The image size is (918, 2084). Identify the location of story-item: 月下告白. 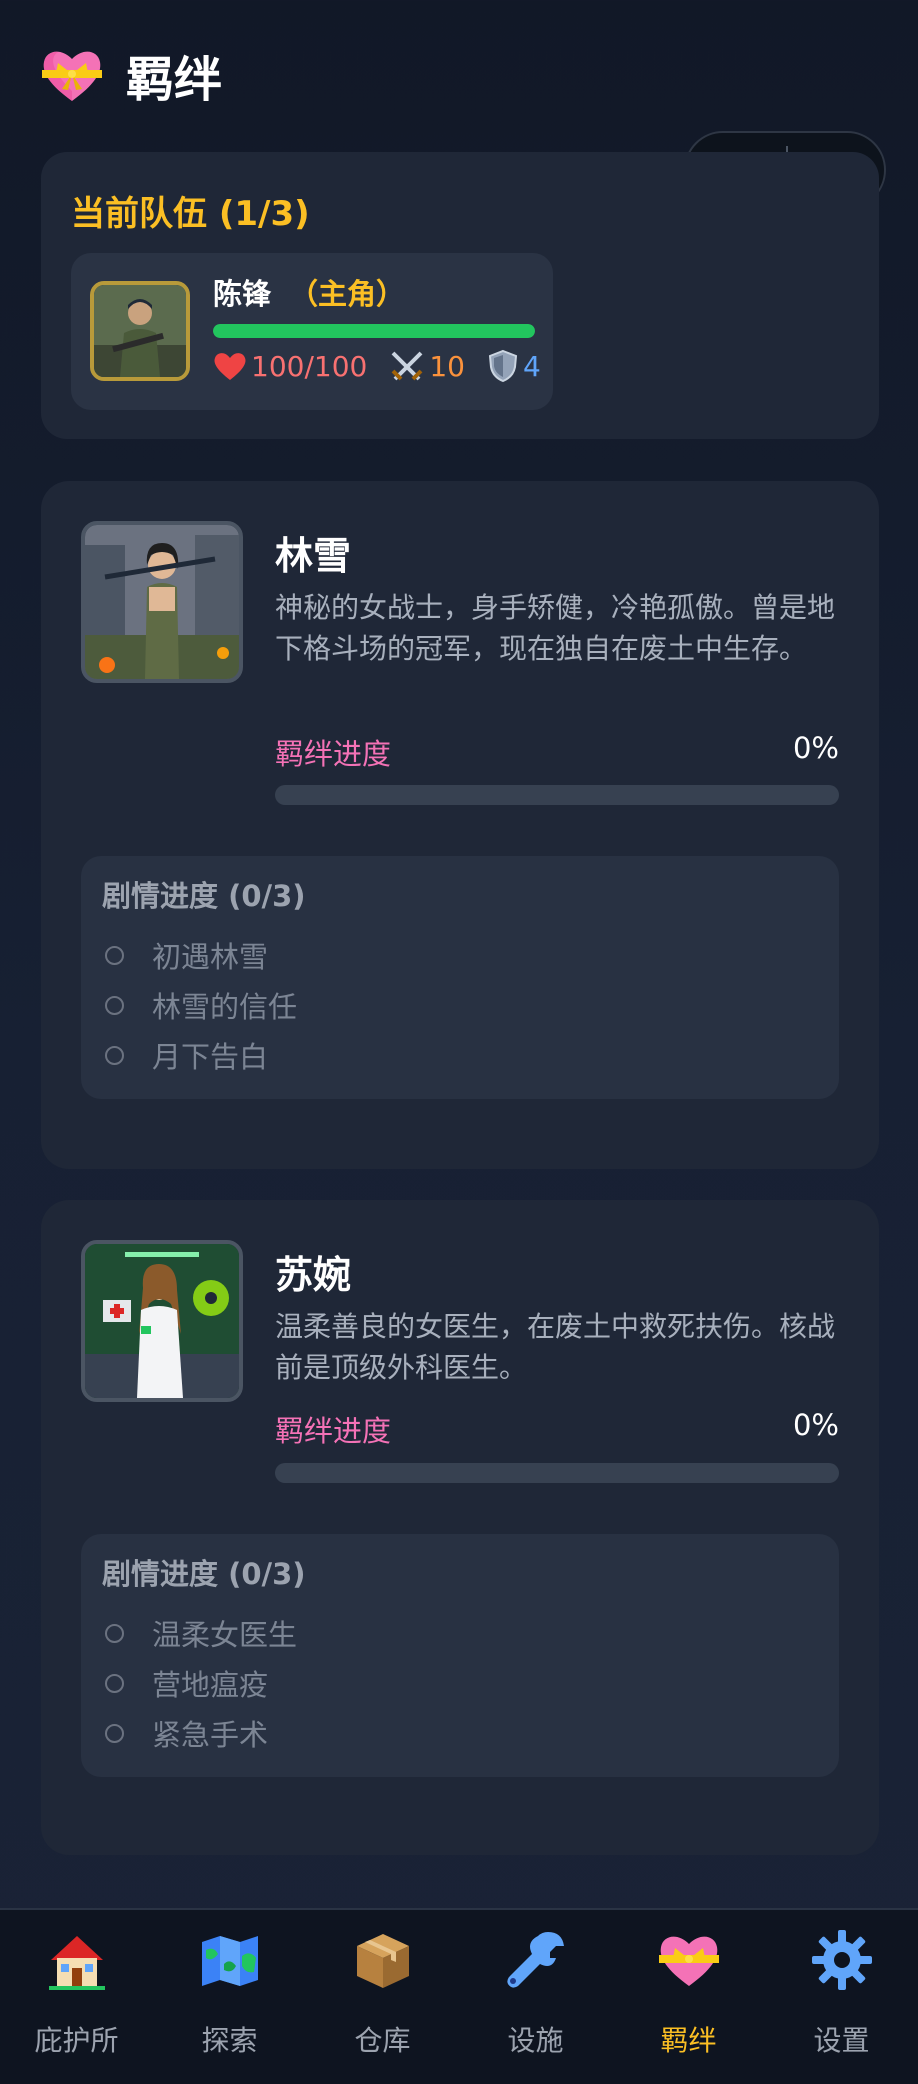
(186, 1055).